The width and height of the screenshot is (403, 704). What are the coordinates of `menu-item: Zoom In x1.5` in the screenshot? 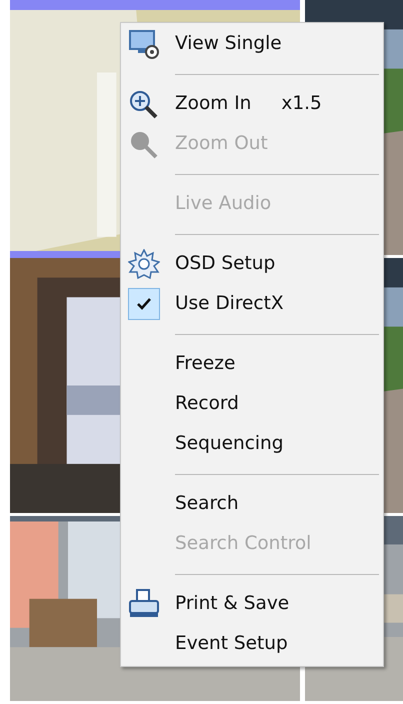 It's located at (252, 104).